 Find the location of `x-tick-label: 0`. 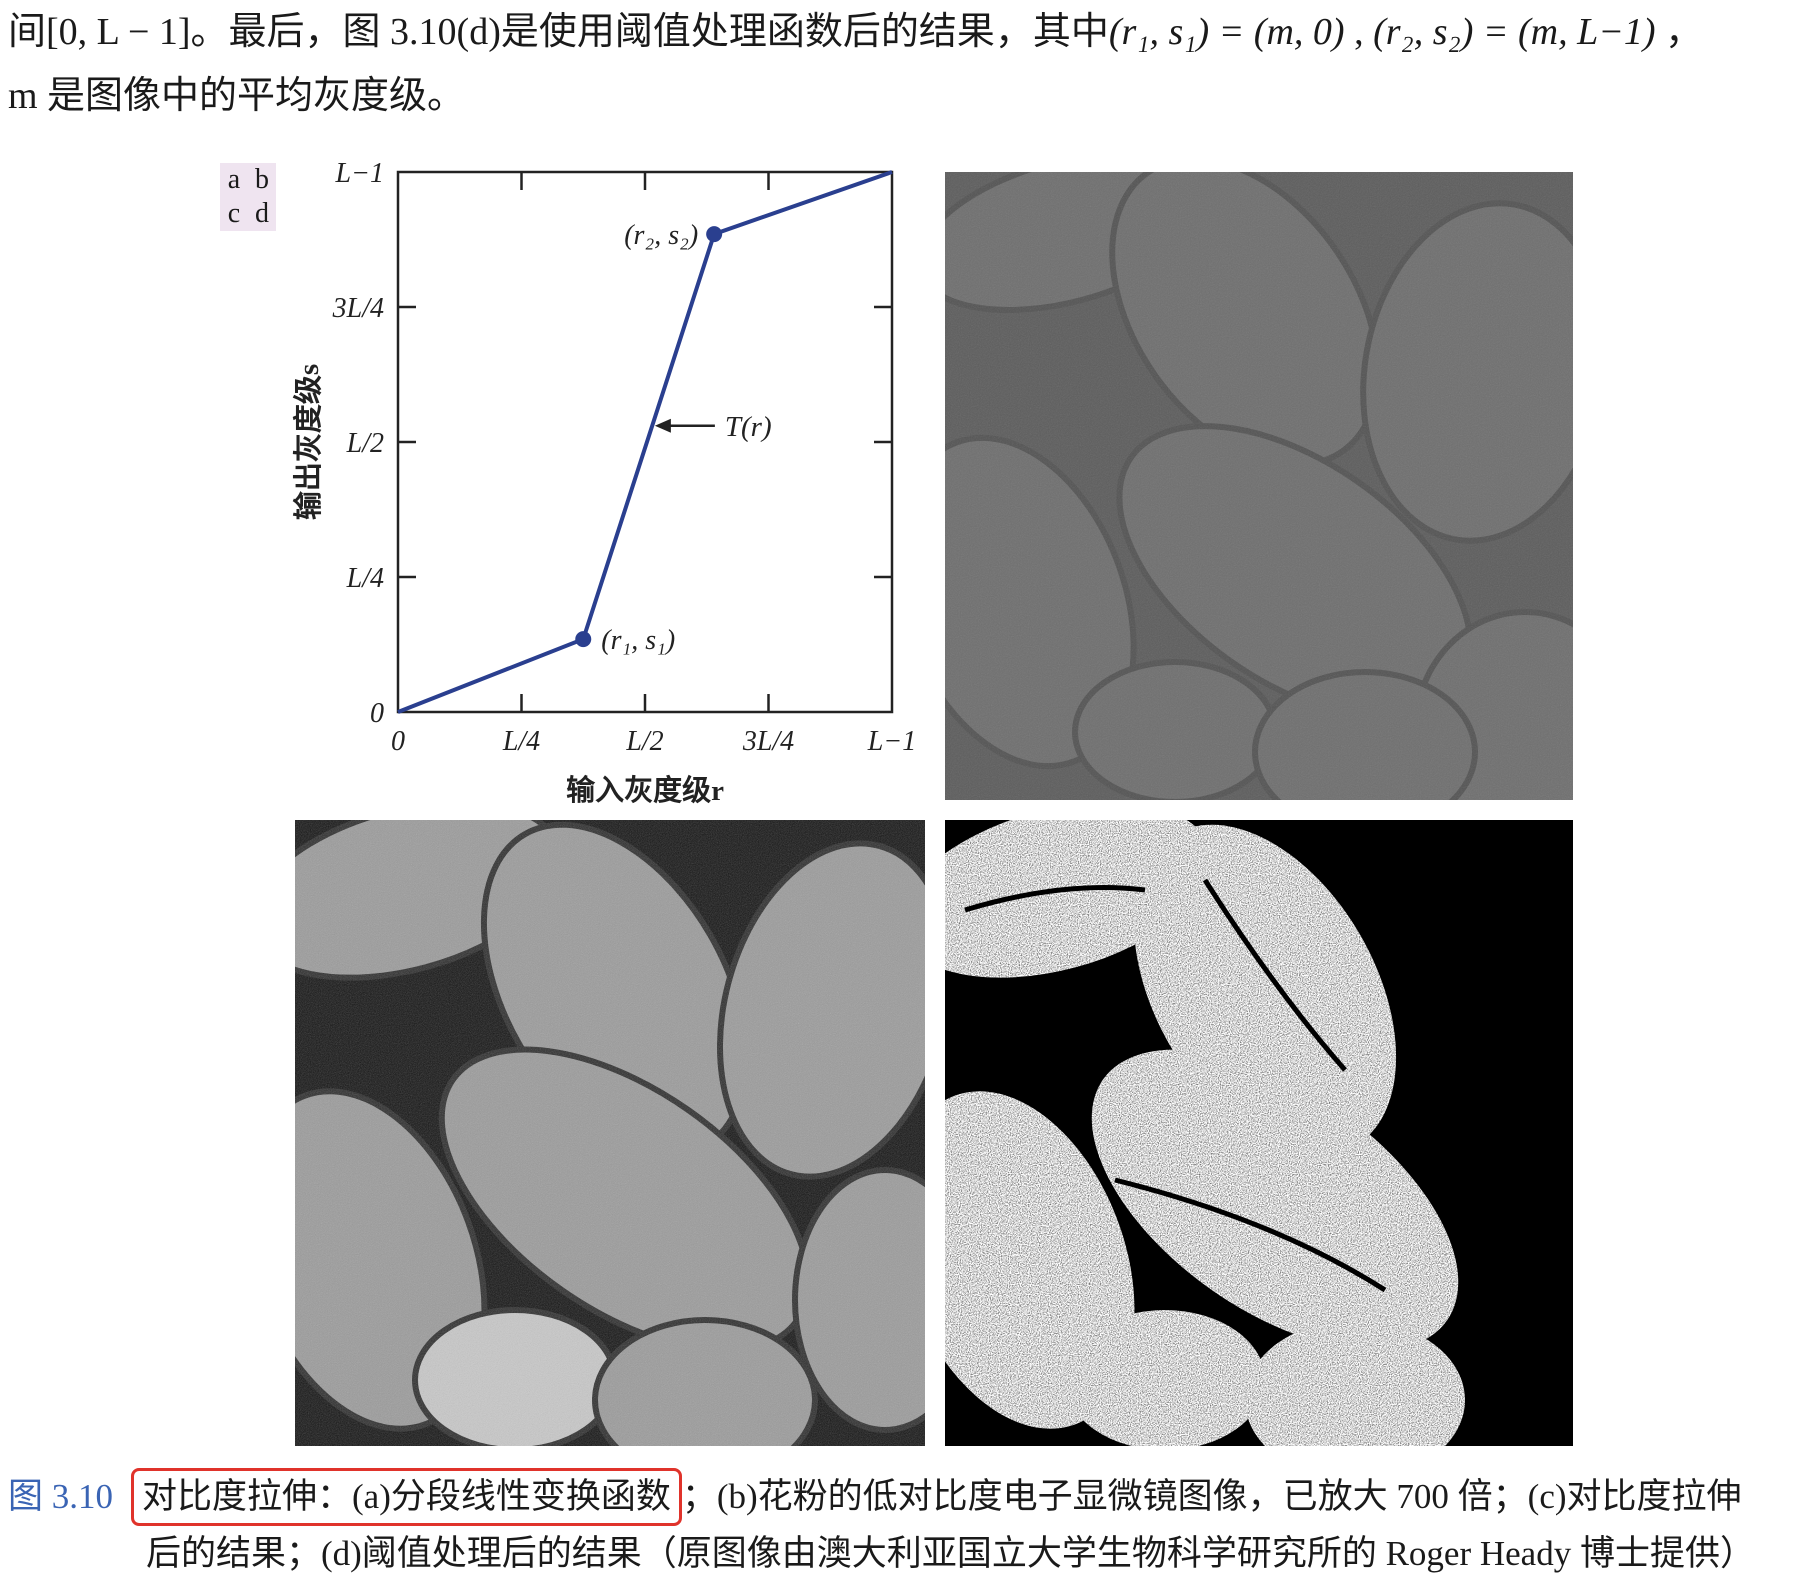

x-tick-label: 0 is located at coordinates (398, 741).